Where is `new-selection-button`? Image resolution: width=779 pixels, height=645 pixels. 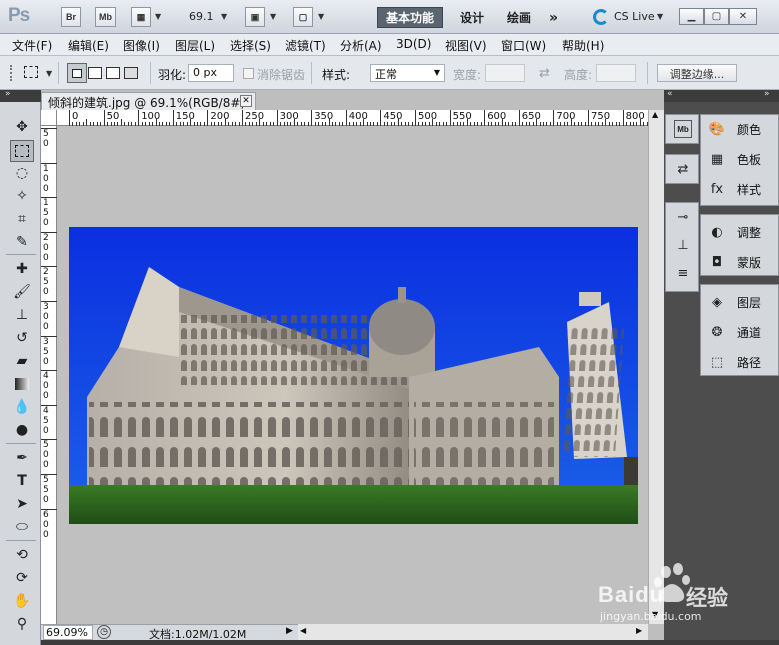
new-selection-button is located at coordinates (77, 73).